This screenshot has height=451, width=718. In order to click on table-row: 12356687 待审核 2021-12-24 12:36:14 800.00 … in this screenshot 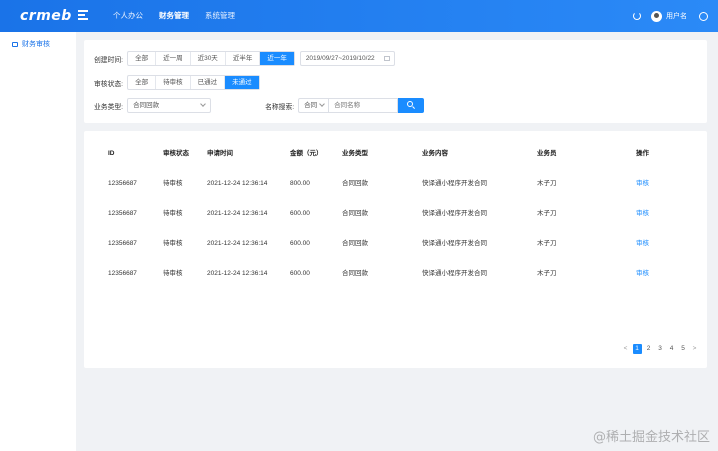, I will do `click(395, 184)`.